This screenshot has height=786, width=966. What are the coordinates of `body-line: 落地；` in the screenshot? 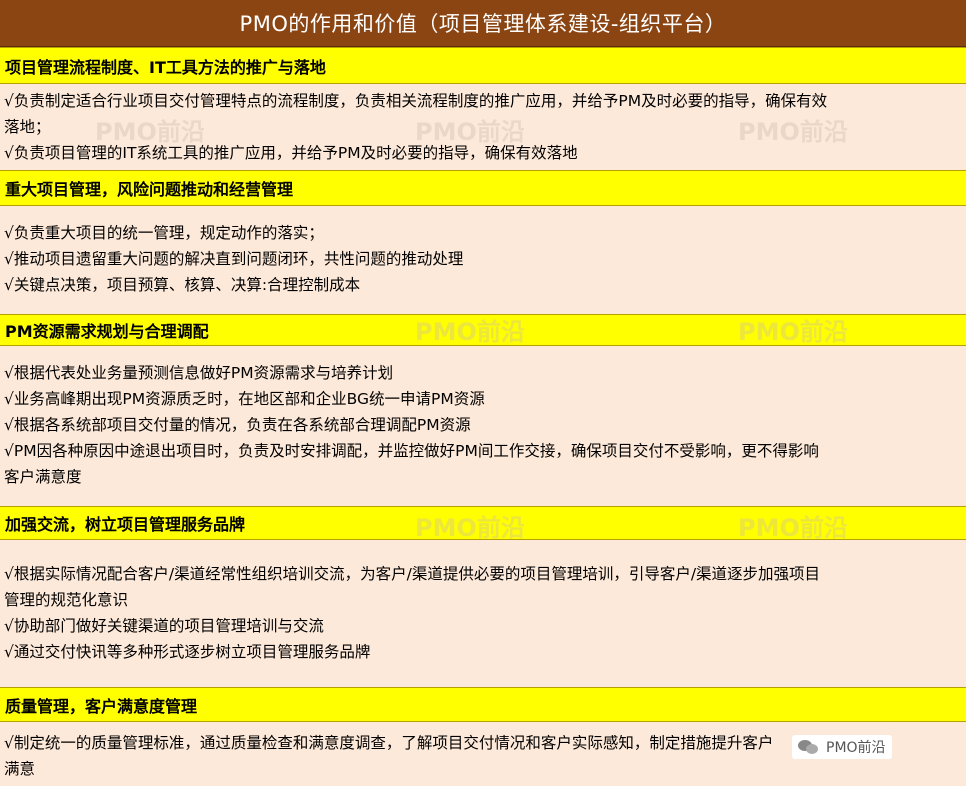 It's located at (27, 127).